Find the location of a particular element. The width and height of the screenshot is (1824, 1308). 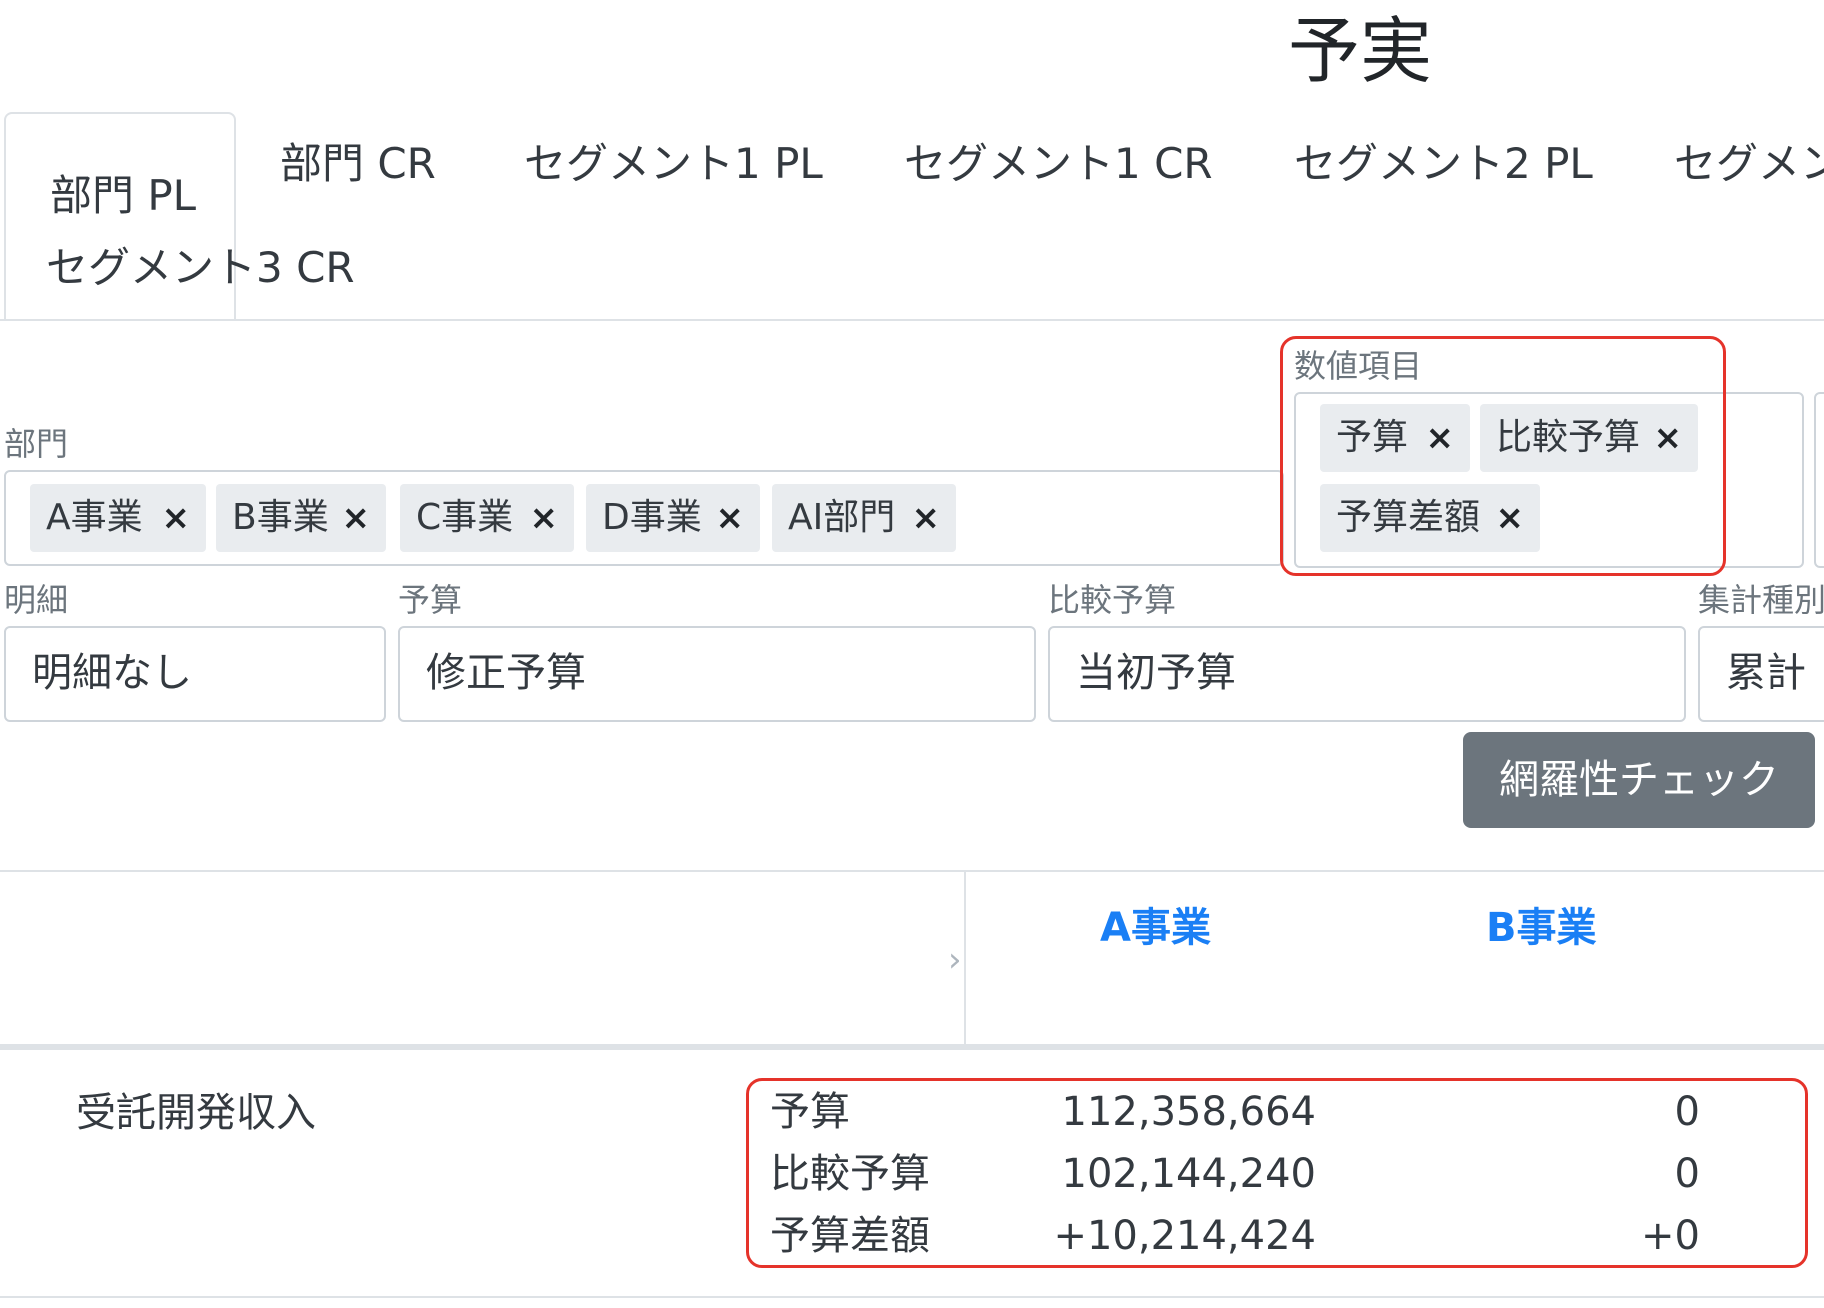

department-chip: D事業 × is located at coordinates (673, 518).